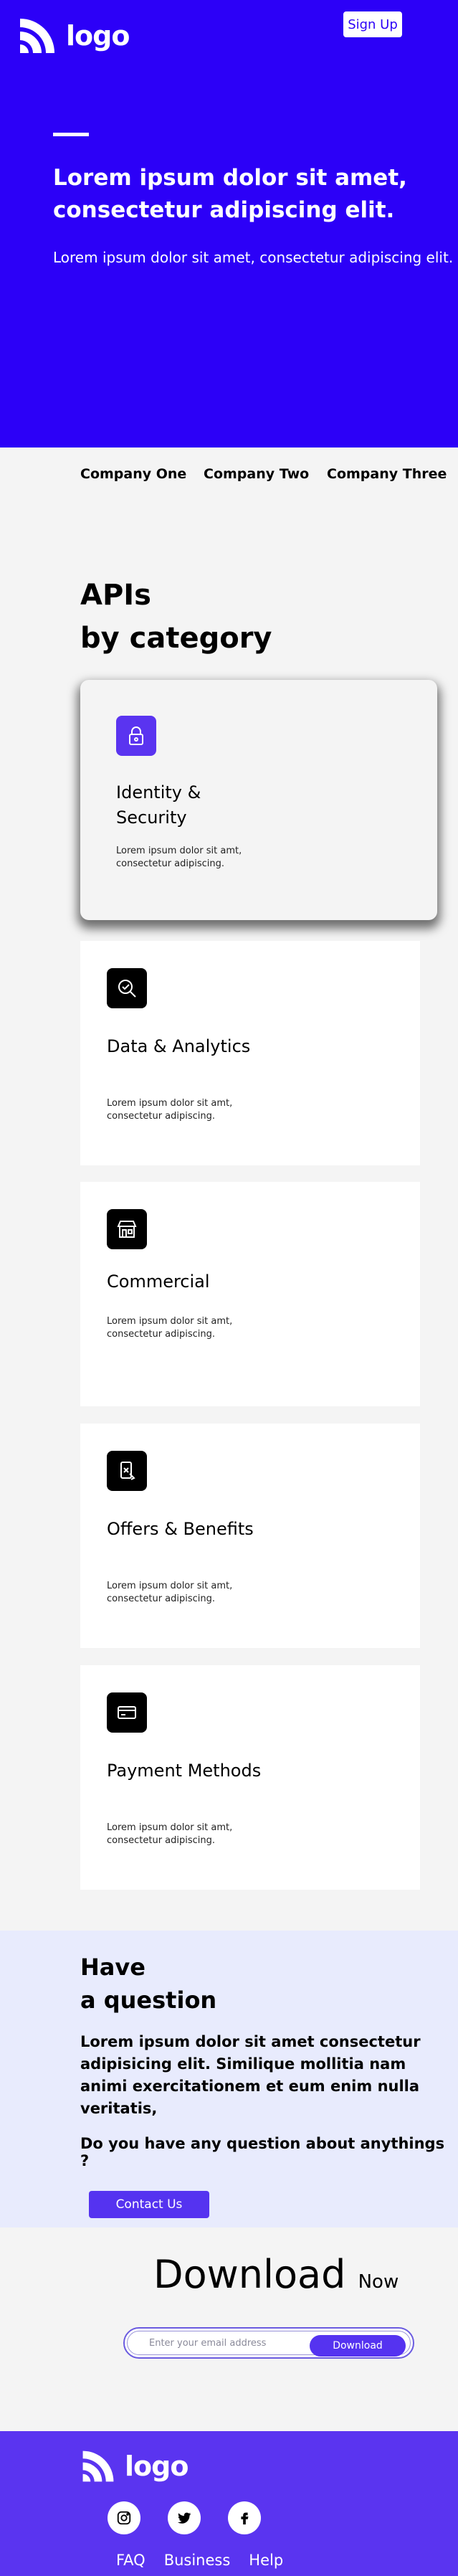  I want to click on footer: logo FAQ Business Help, so click(229, 2503).